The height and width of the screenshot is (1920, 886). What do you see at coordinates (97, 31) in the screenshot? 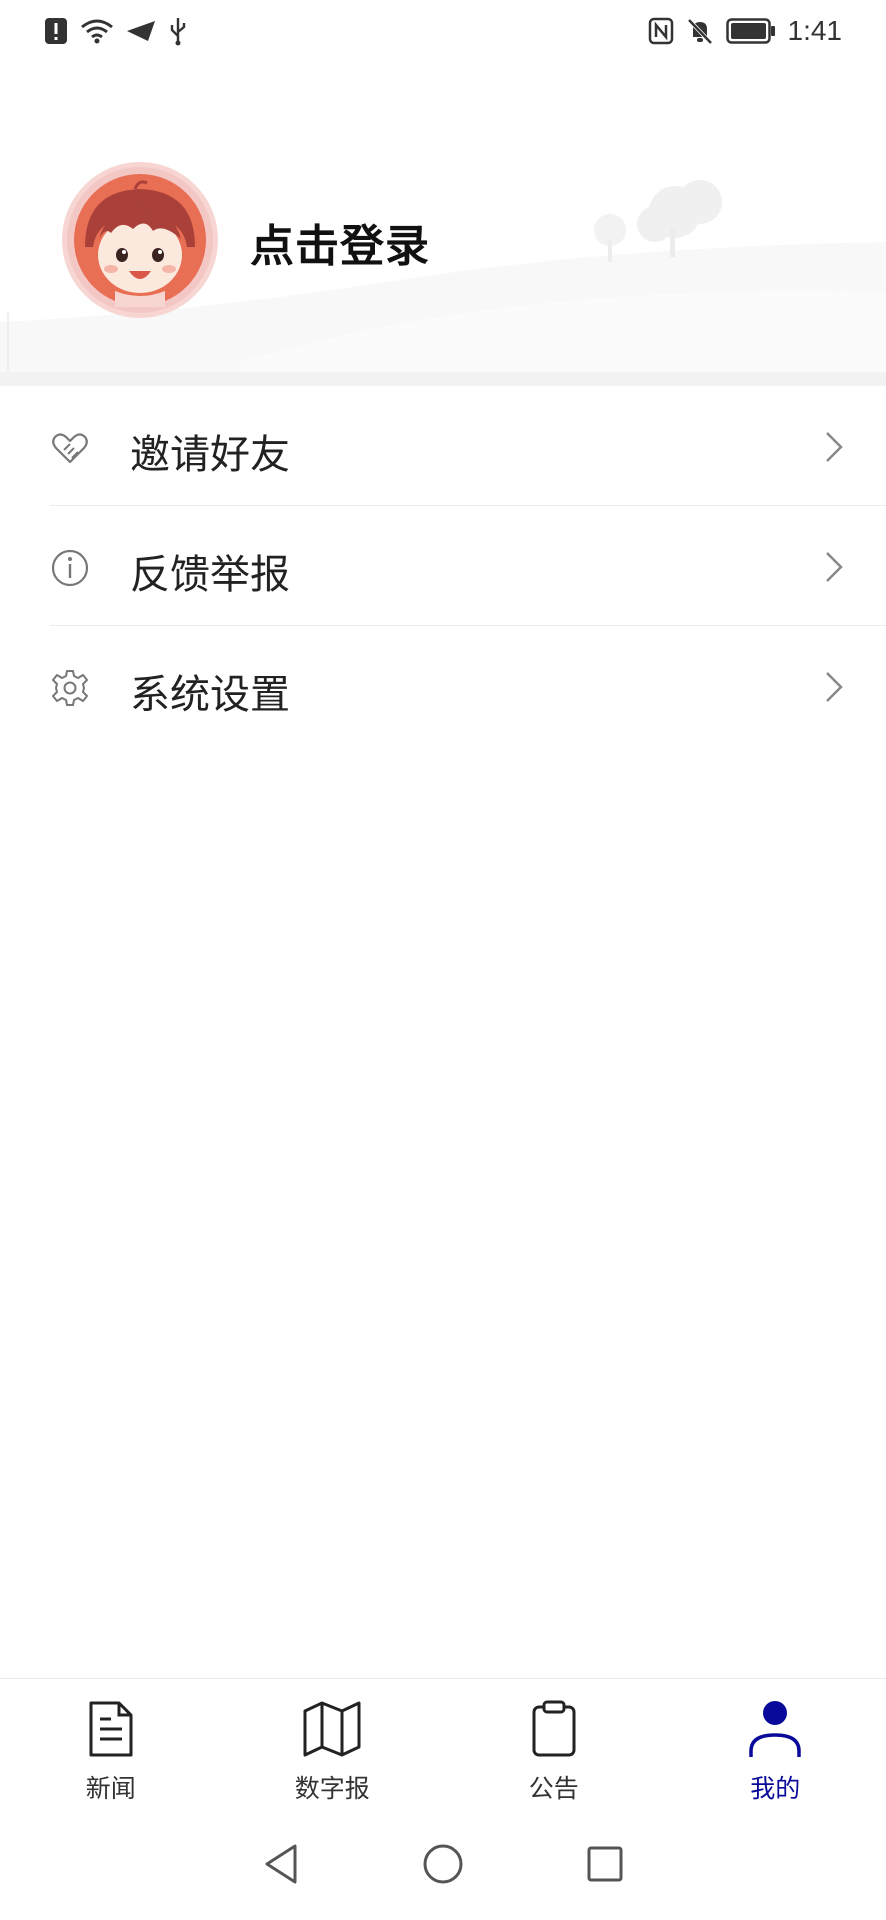
I see `wifi-icon` at bounding box center [97, 31].